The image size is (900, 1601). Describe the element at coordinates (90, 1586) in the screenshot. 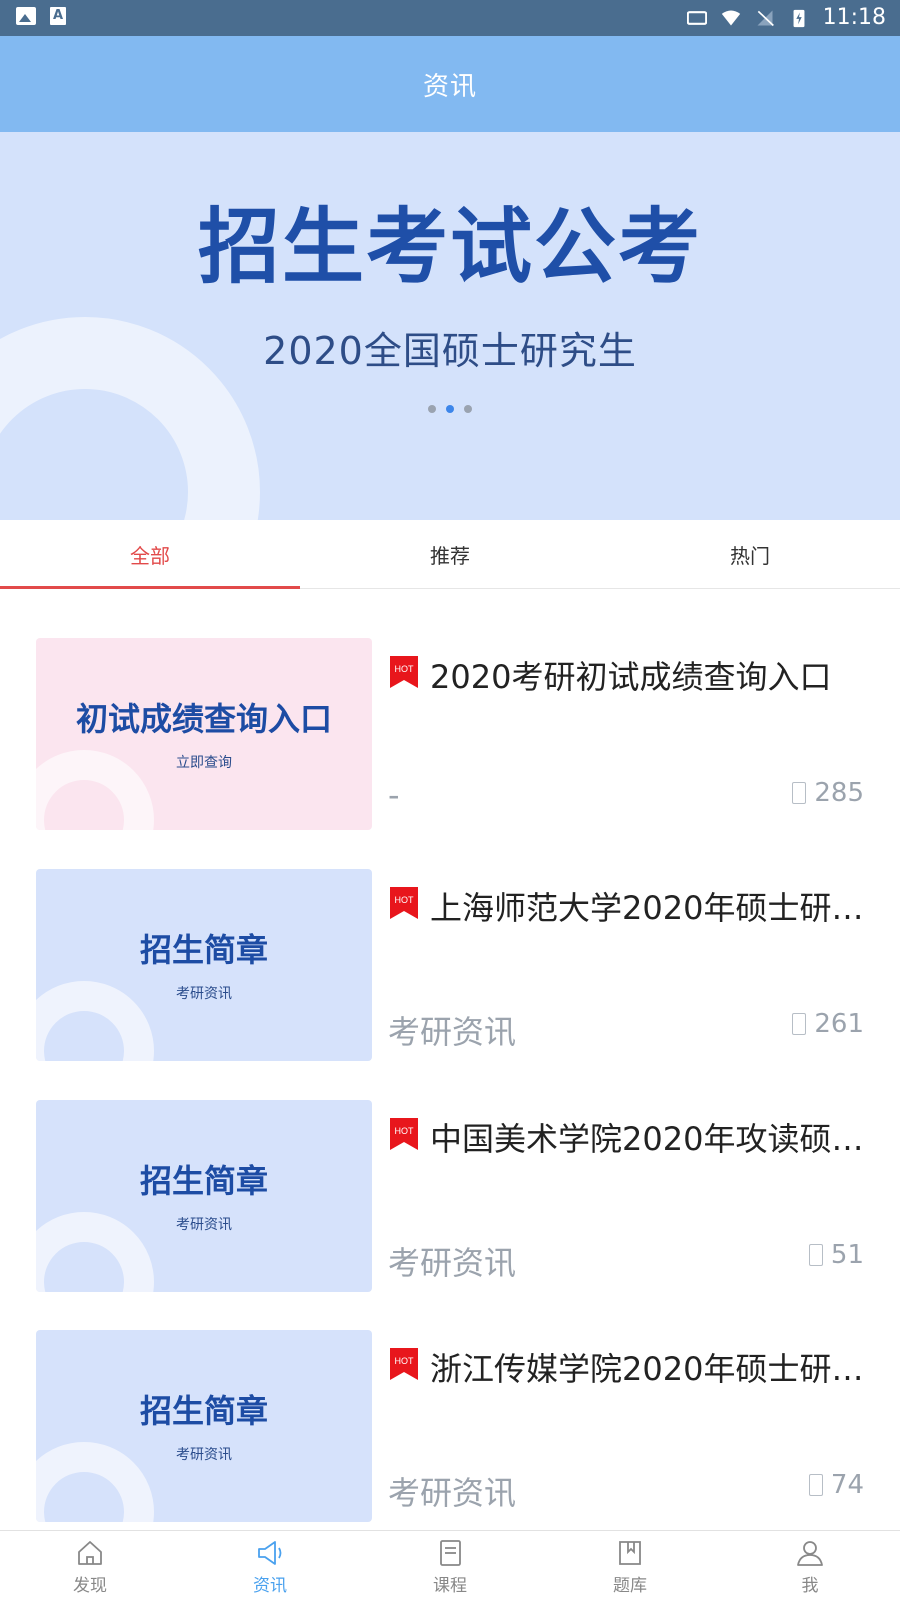

I see `nav-label: 发现` at that location.